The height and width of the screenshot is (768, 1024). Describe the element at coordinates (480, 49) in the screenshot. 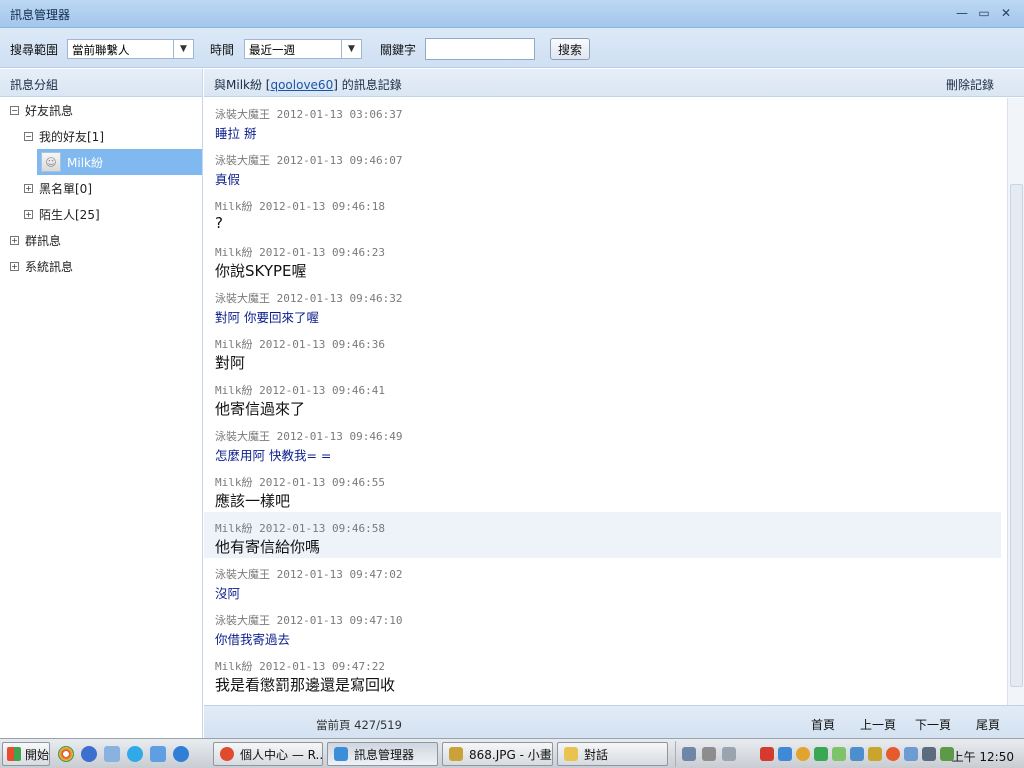

I see `keyword-input` at that location.